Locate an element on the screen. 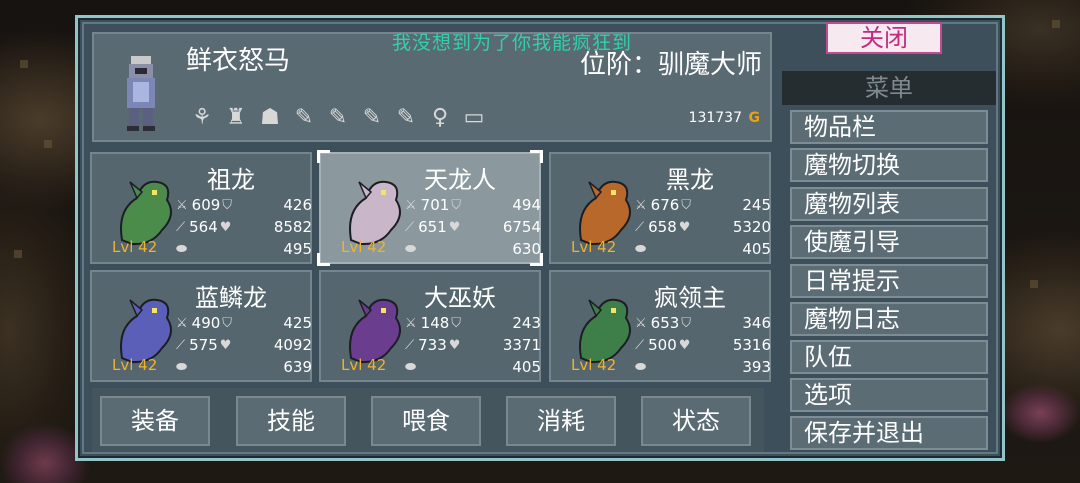  menu-item-monster-list: 魔物列表 is located at coordinates (889, 204).